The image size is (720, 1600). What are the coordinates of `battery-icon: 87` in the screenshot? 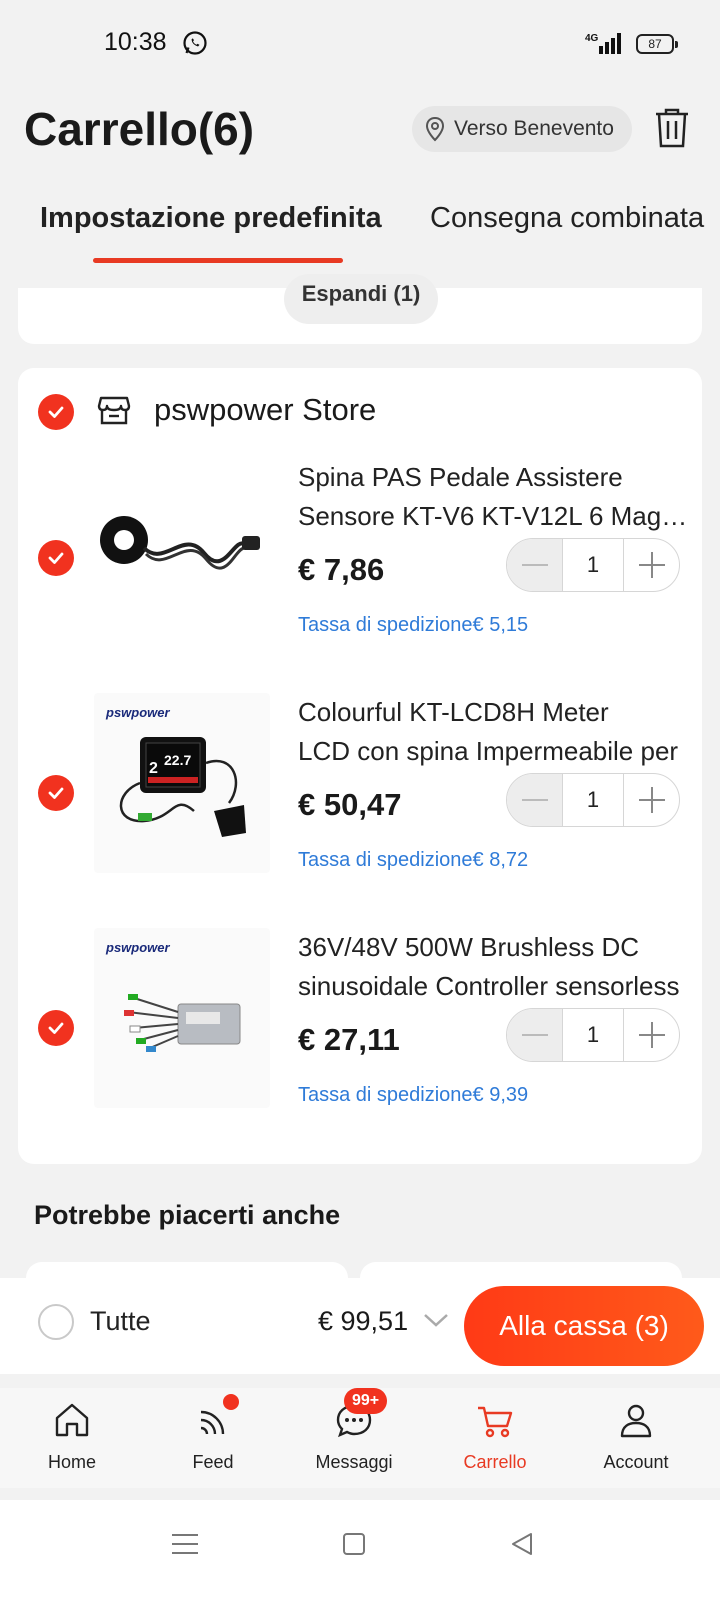 It's located at (657, 44).